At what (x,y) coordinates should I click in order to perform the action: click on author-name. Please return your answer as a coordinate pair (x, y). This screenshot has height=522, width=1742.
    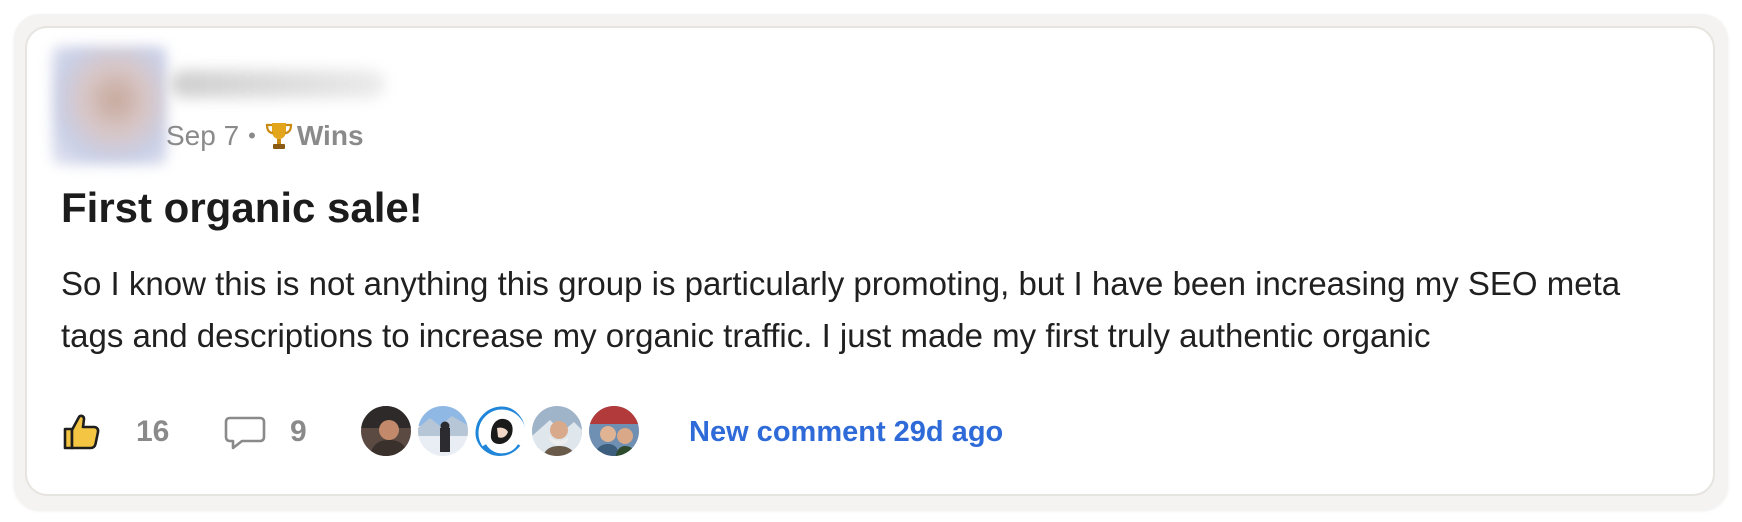
    Looking at the image, I should click on (277, 84).